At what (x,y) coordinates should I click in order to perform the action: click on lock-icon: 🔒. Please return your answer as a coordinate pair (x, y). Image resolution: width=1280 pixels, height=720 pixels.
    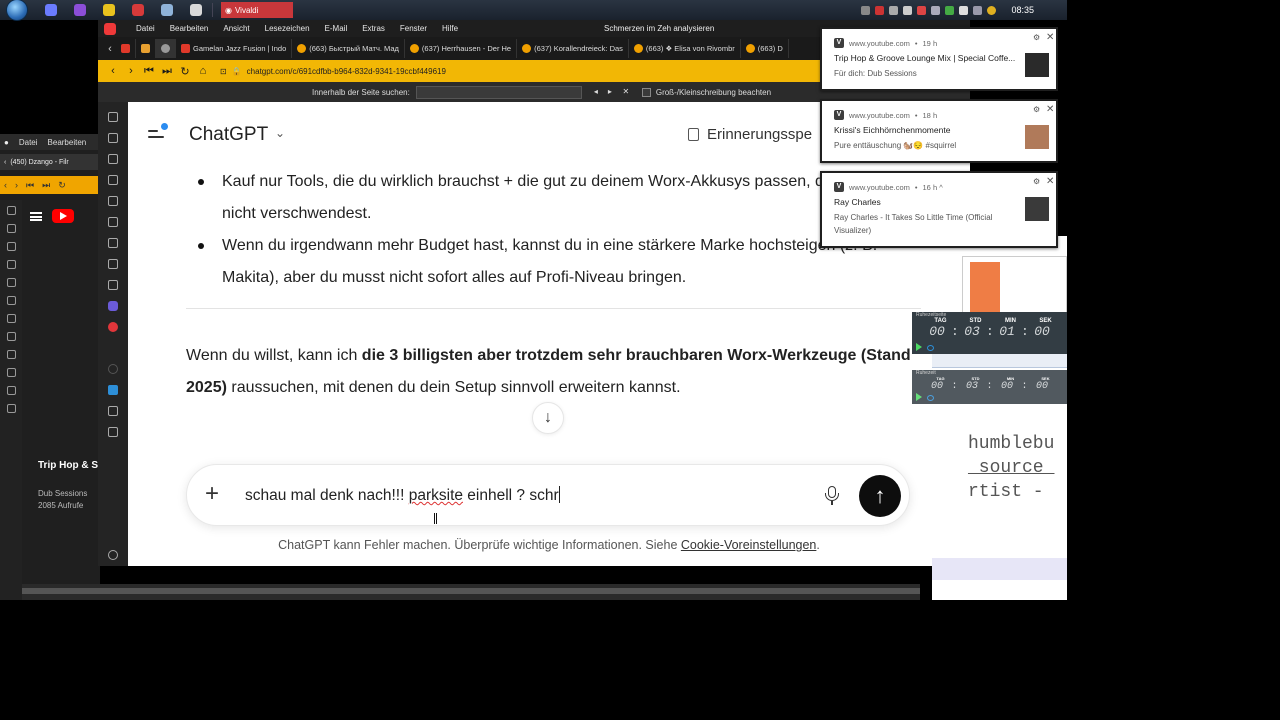
    Looking at the image, I should click on (237, 71).